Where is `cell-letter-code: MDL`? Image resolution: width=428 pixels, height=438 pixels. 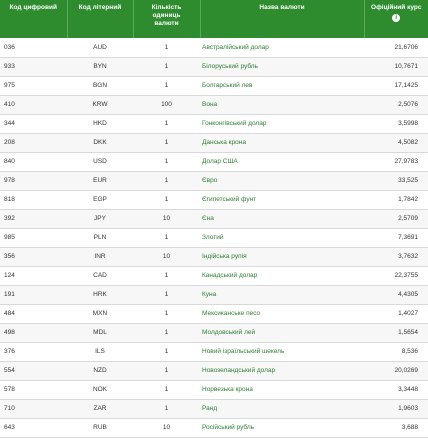 cell-letter-code: MDL is located at coordinates (100, 333).